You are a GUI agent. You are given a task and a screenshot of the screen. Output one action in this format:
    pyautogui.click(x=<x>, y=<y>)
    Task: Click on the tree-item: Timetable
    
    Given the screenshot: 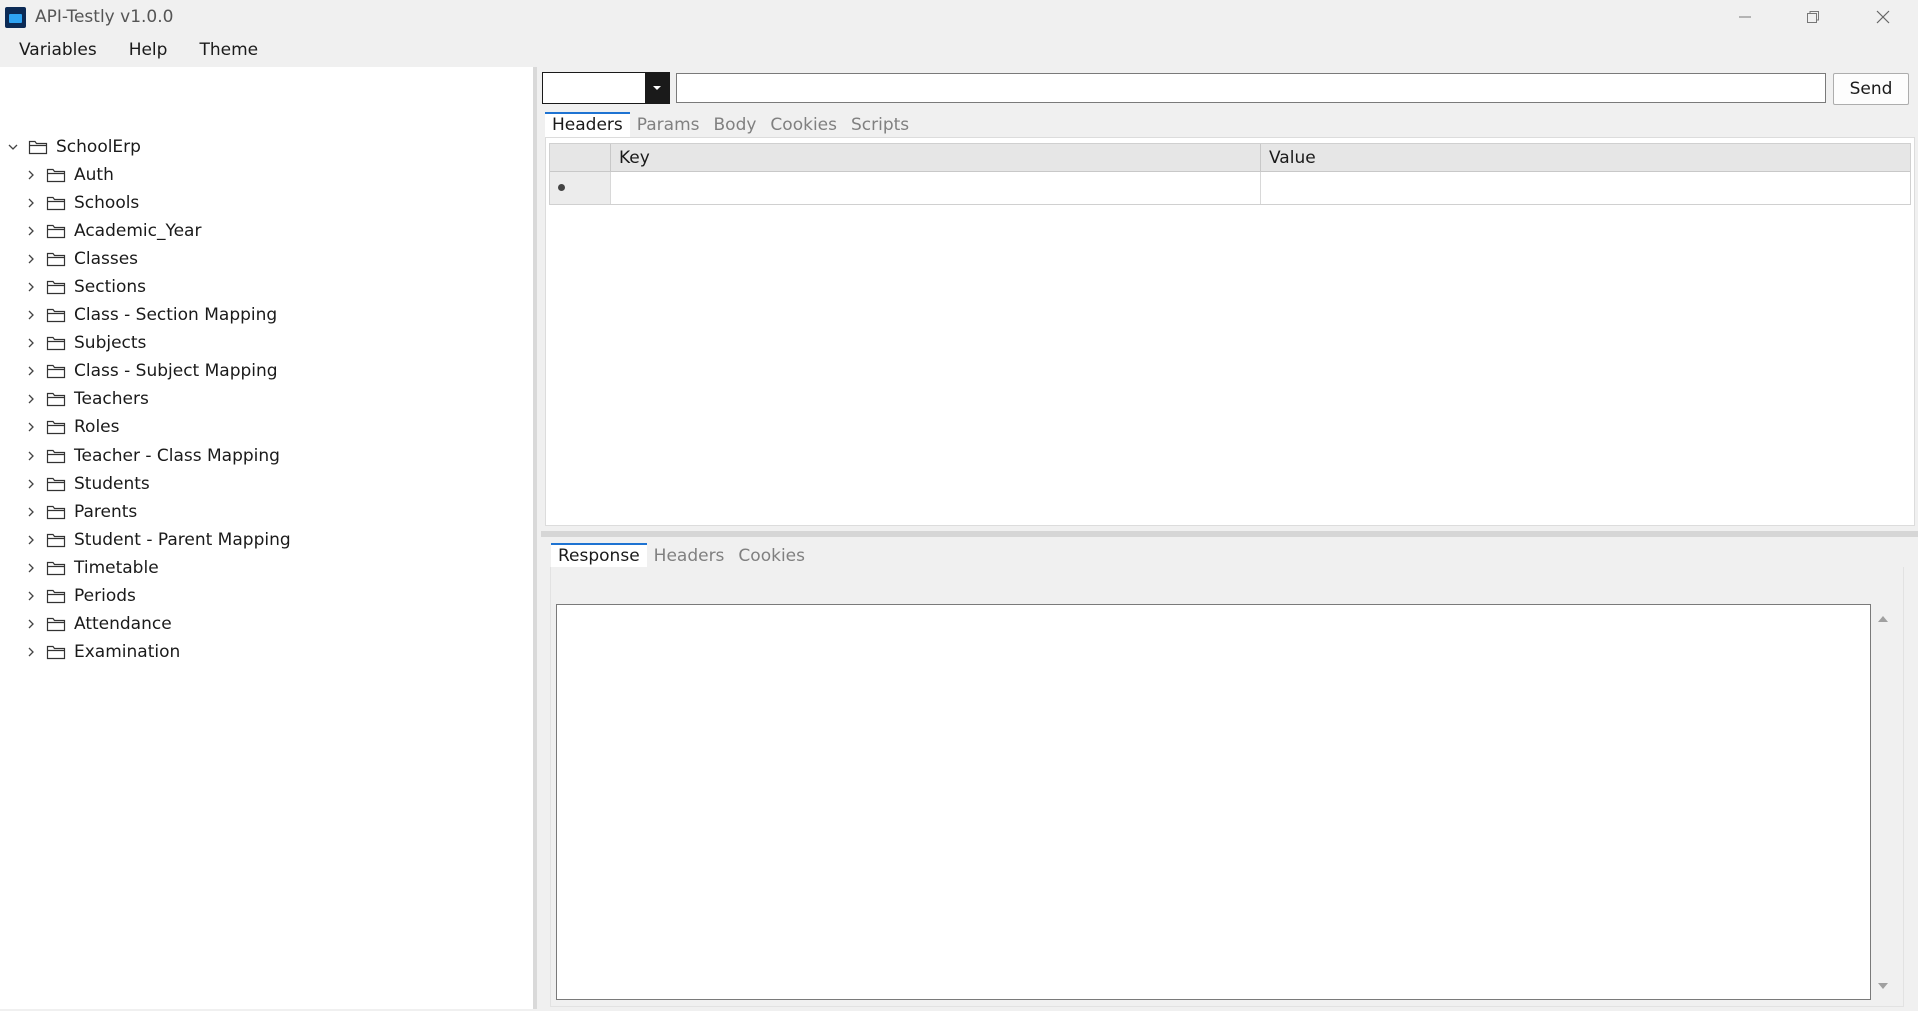 What is the action you would take?
    pyautogui.click(x=91, y=568)
    